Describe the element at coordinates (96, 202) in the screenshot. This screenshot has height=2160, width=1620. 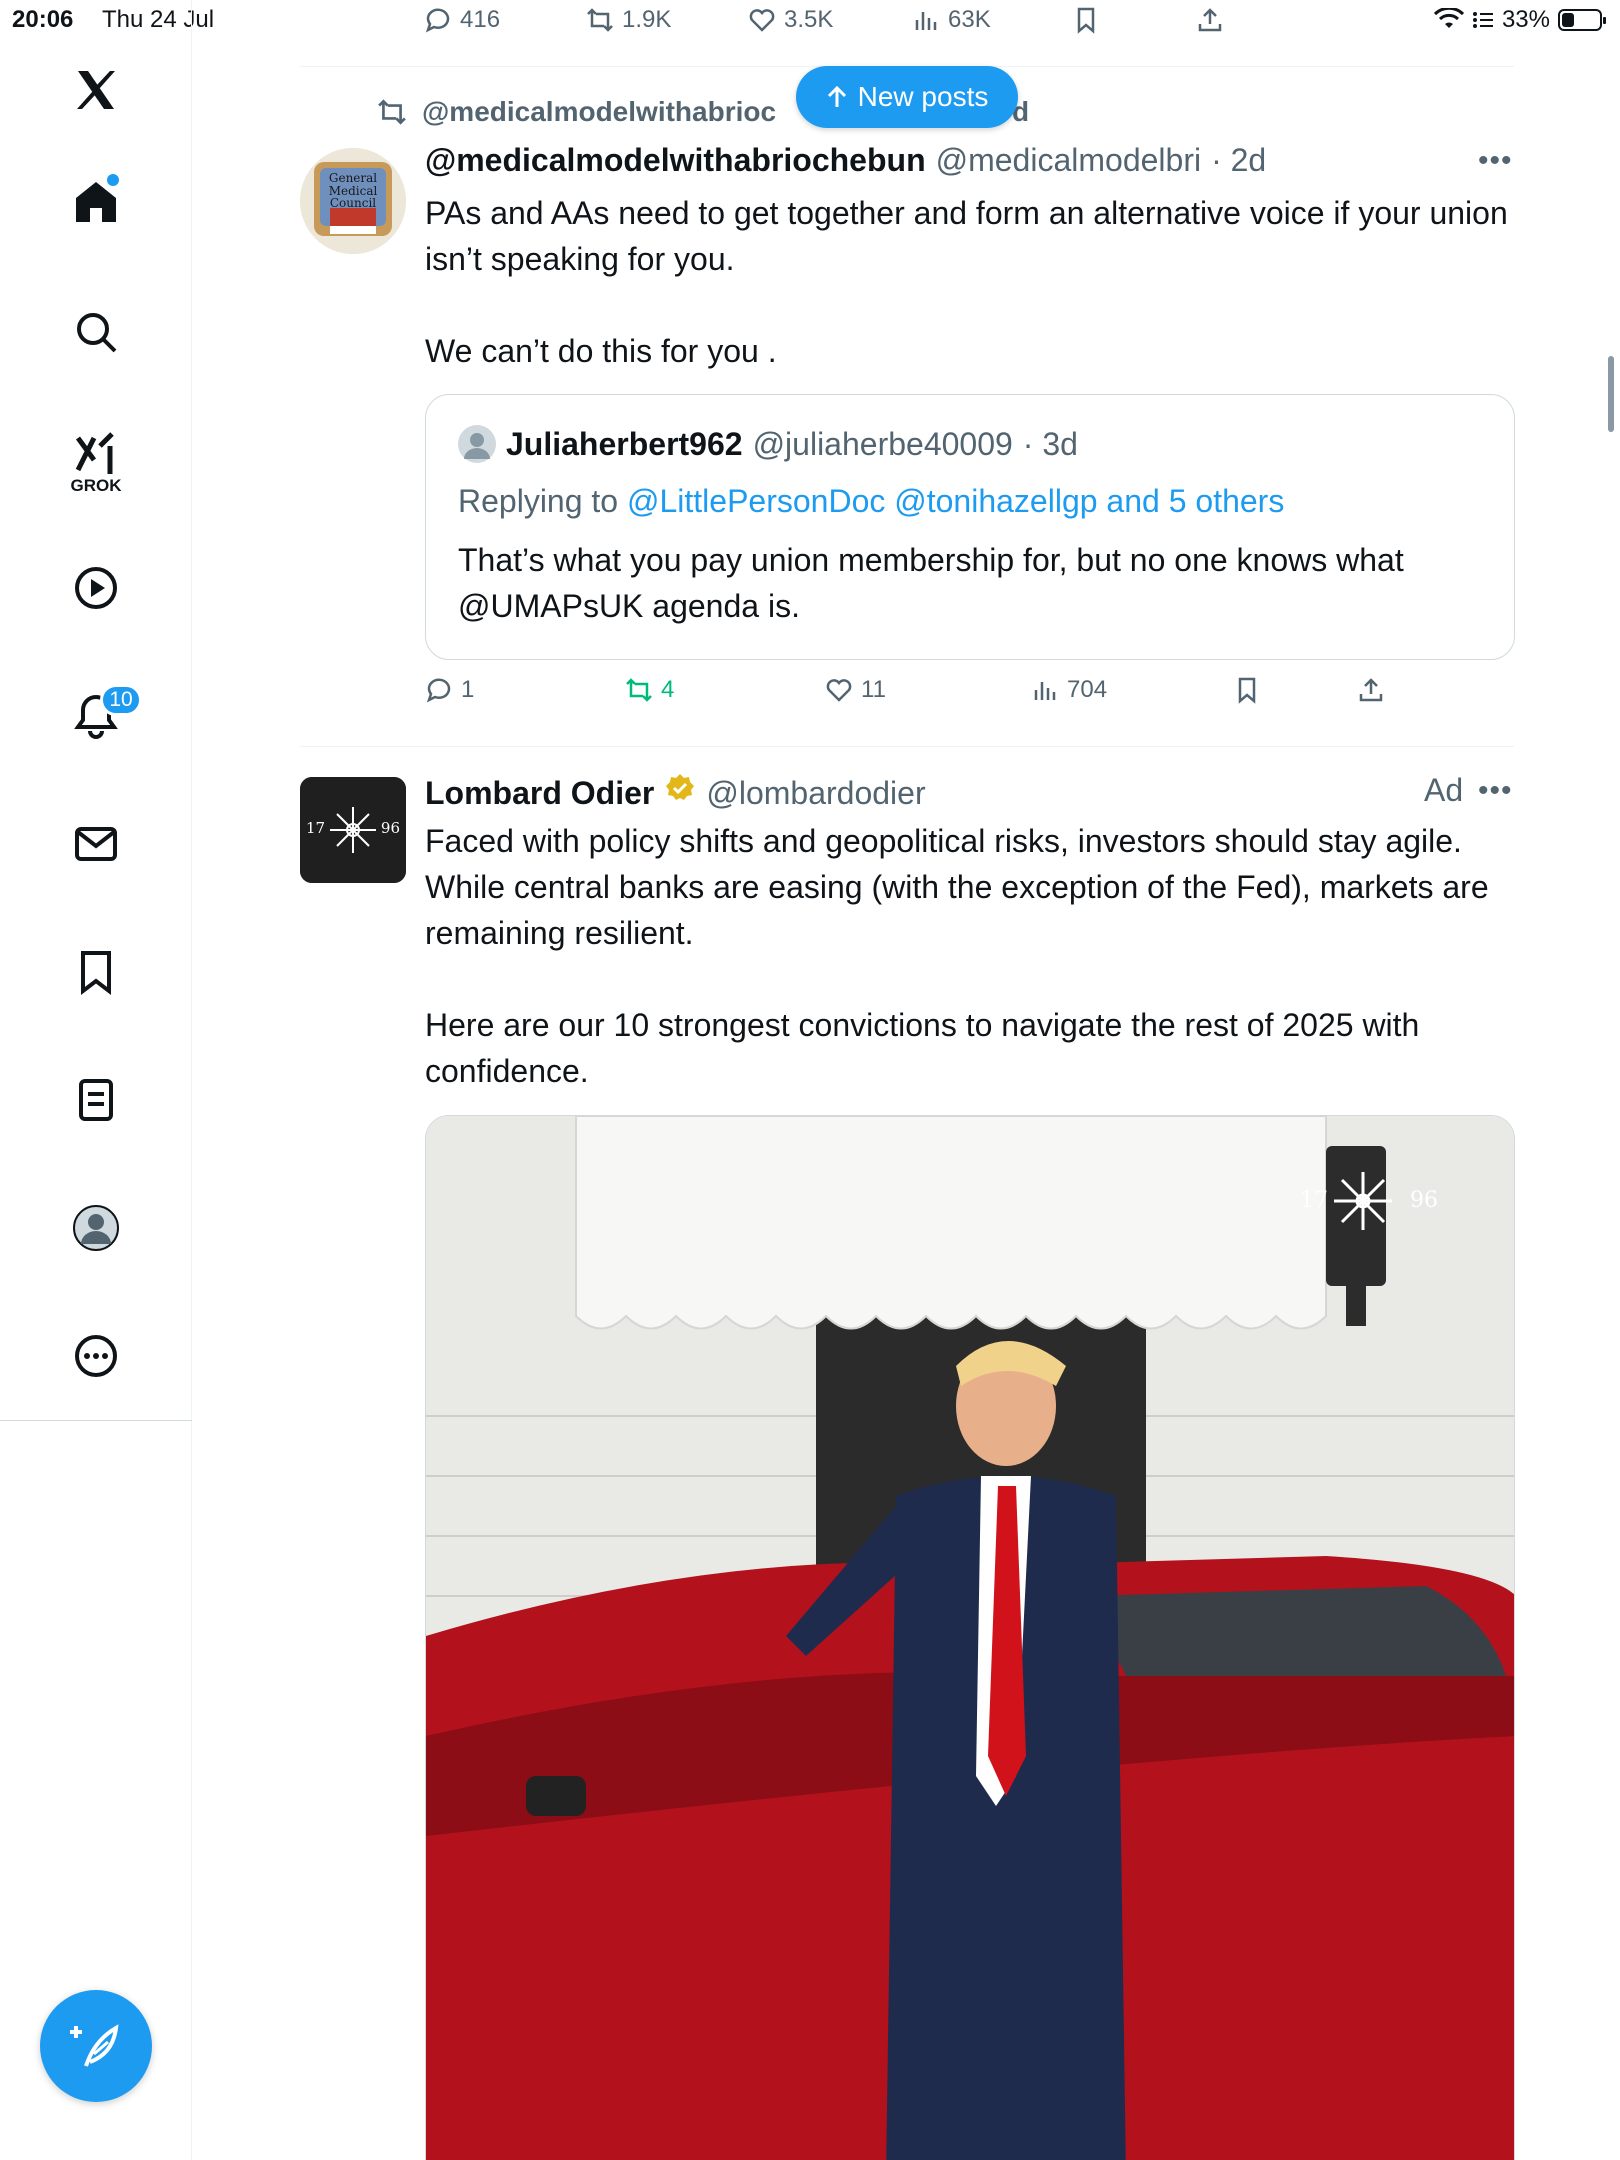
I see `home-icon` at that location.